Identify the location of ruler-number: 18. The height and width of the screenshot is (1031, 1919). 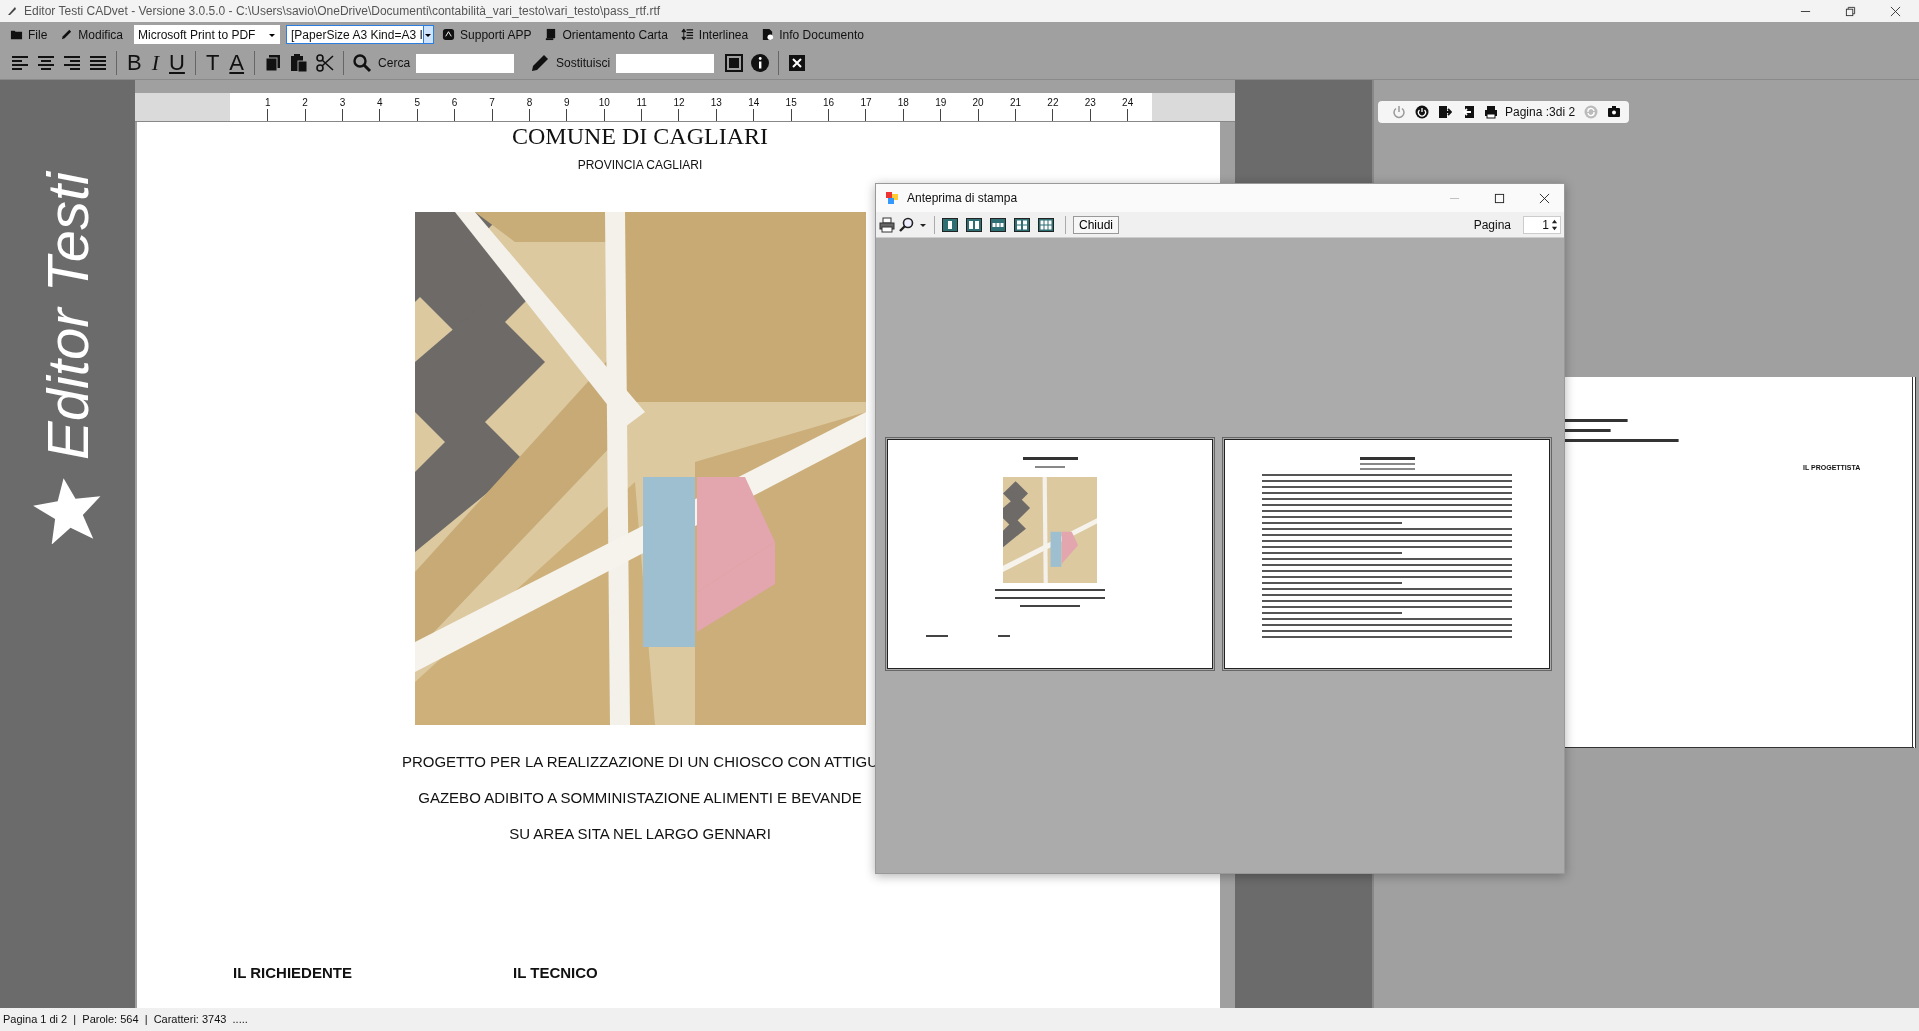
(903, 103).